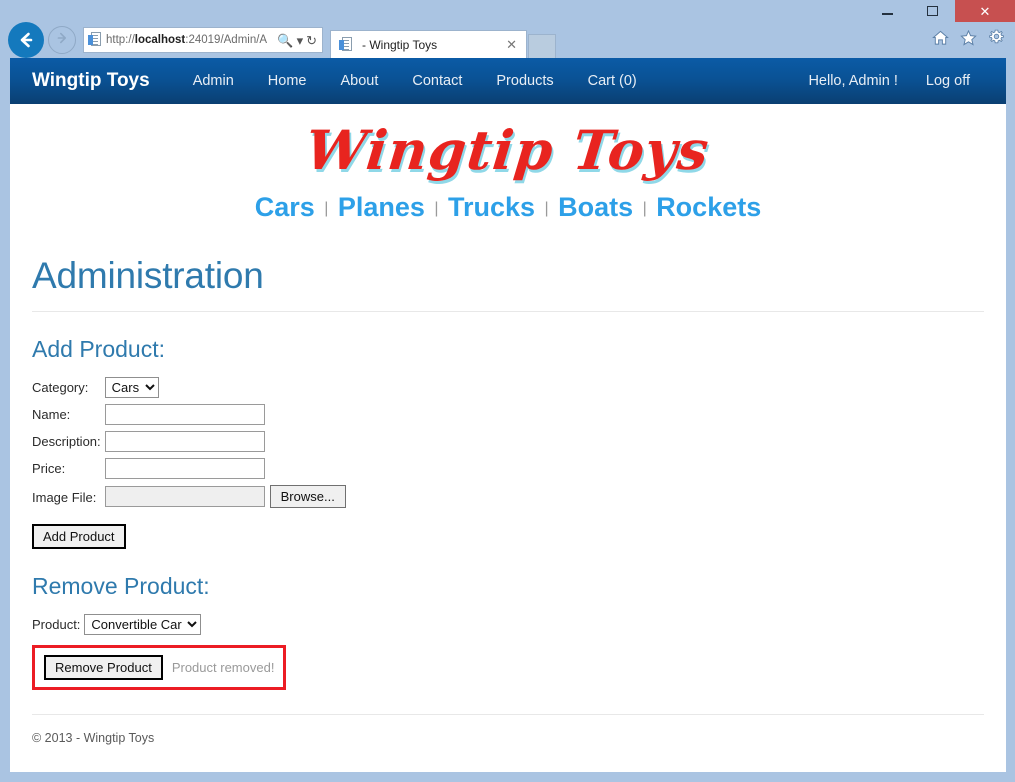 This screenshot has height=782, width=1015. I want to click on tab-close-icon: ✕, so click(511, 44).